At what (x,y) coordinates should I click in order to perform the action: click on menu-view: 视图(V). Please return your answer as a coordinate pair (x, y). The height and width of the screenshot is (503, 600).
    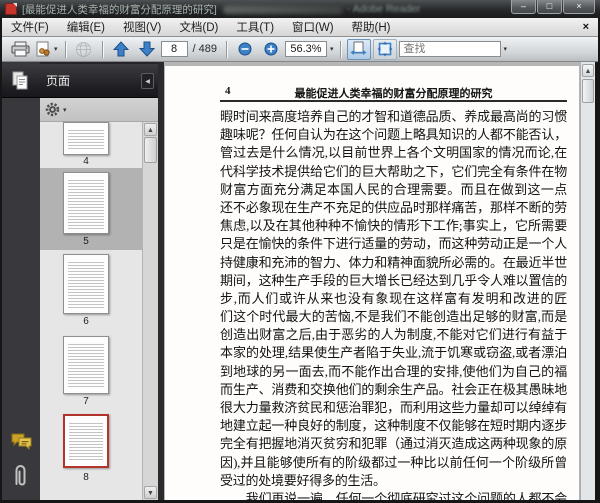
    Looking at the image, I should click on (142, 27).